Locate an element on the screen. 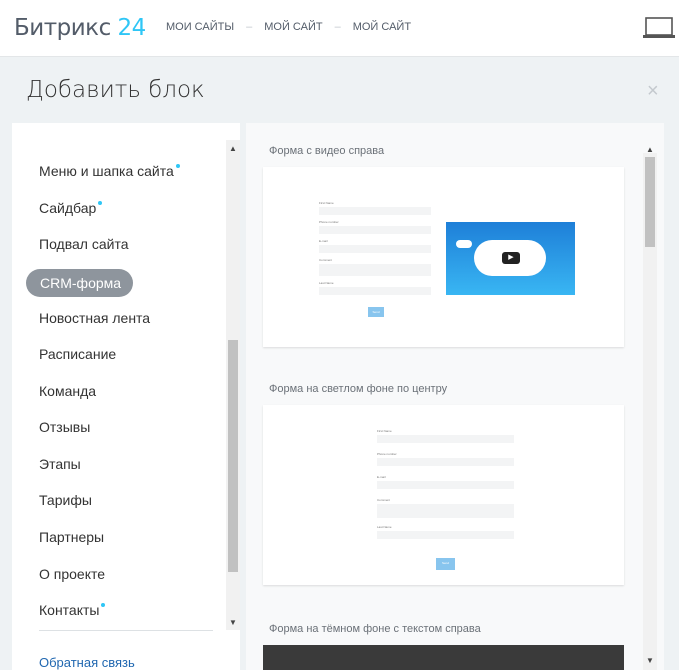 Image resolution: width=679 pixels, height=670 pixels. breadcrumb-my-site: МОЙ САЙТ is located at coordinates (293, 27).